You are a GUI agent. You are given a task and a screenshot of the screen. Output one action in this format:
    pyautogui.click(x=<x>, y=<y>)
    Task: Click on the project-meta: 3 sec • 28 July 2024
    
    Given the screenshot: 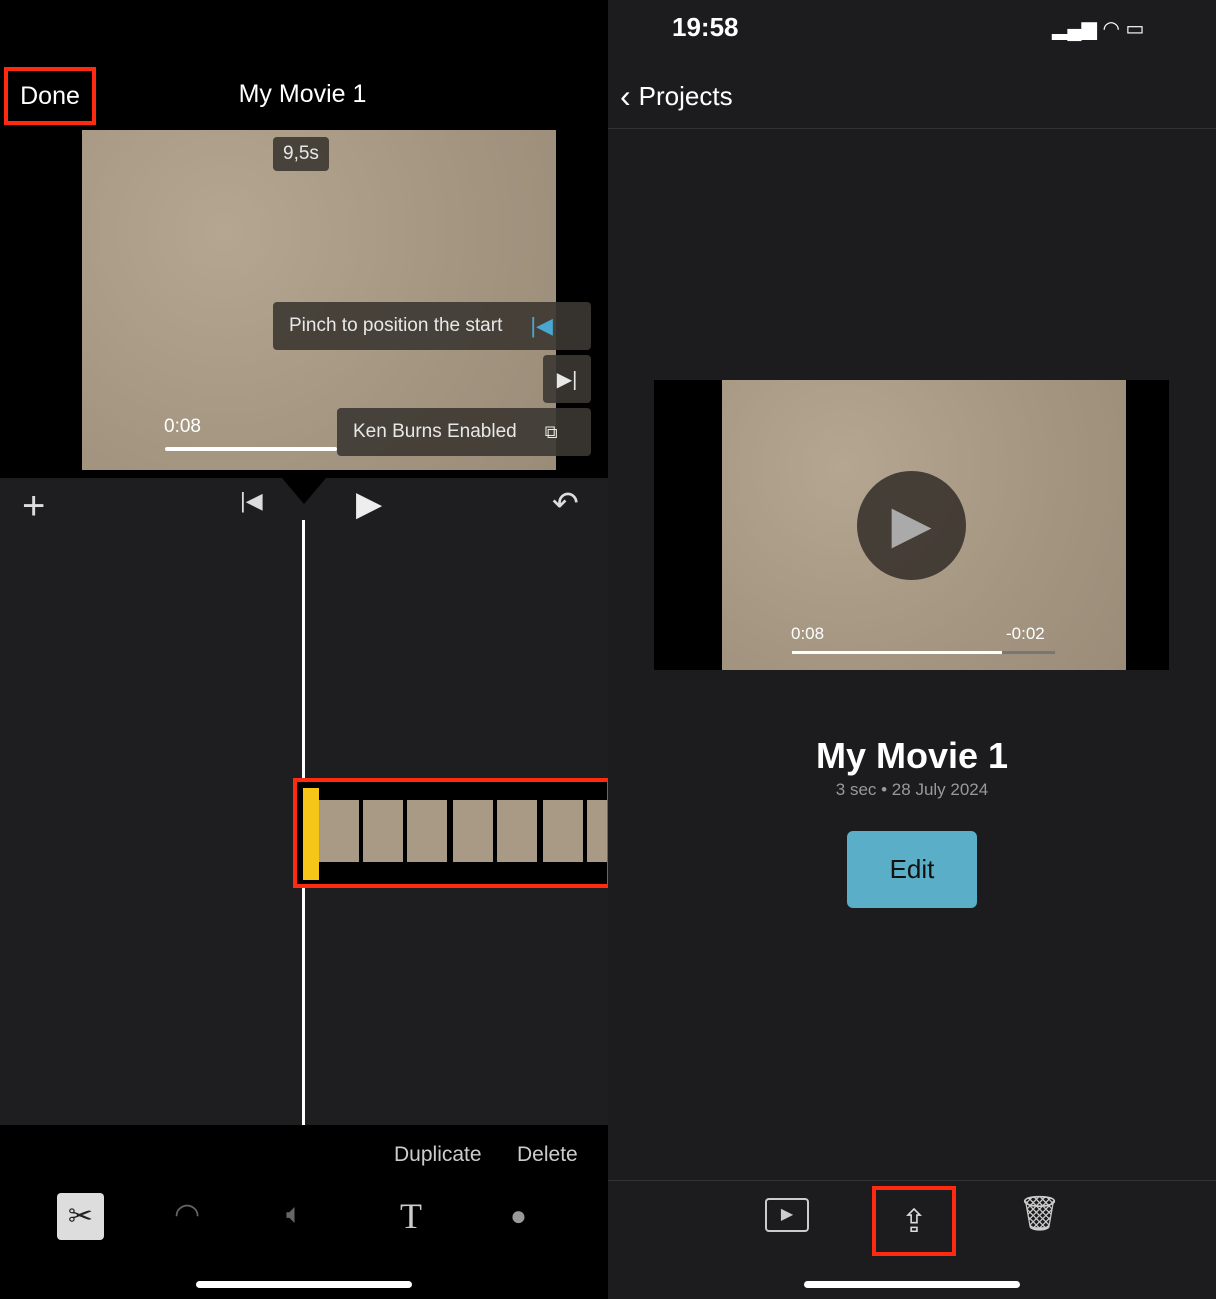 What is the action you would take?
    pyautogui.click(x=912, y=789)
    